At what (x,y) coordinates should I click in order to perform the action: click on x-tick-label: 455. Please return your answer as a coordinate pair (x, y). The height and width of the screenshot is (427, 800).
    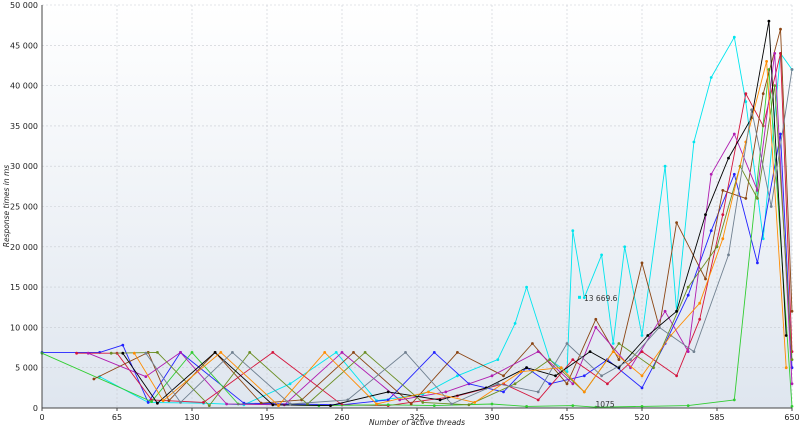
    Looking at the image, I should click on (566, 417).